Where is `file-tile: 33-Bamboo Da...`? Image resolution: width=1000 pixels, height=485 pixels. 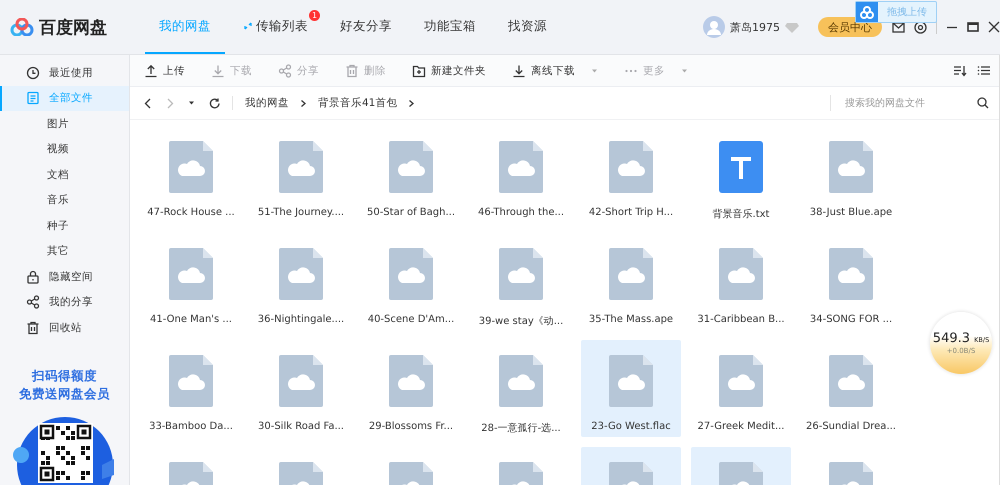
file-tile: 33-Bamboo Da... is located at coordinates (191, 388).